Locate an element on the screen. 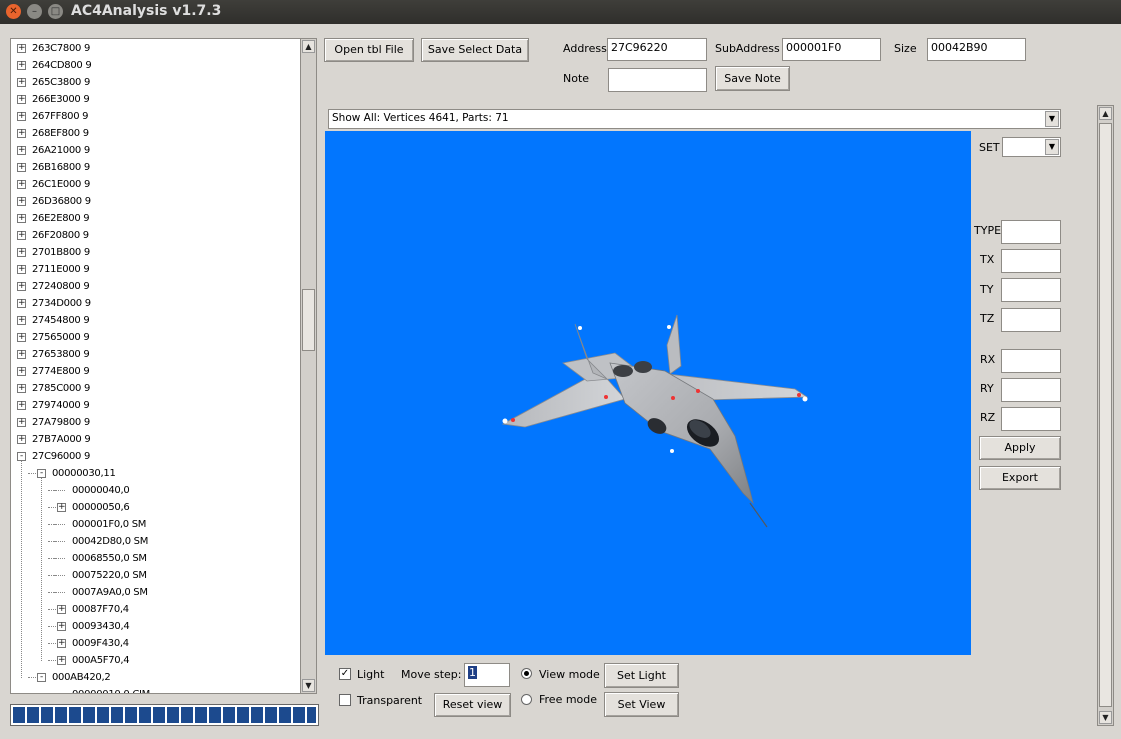  save-note-button: Save Note is located at coordinates (752, 78).